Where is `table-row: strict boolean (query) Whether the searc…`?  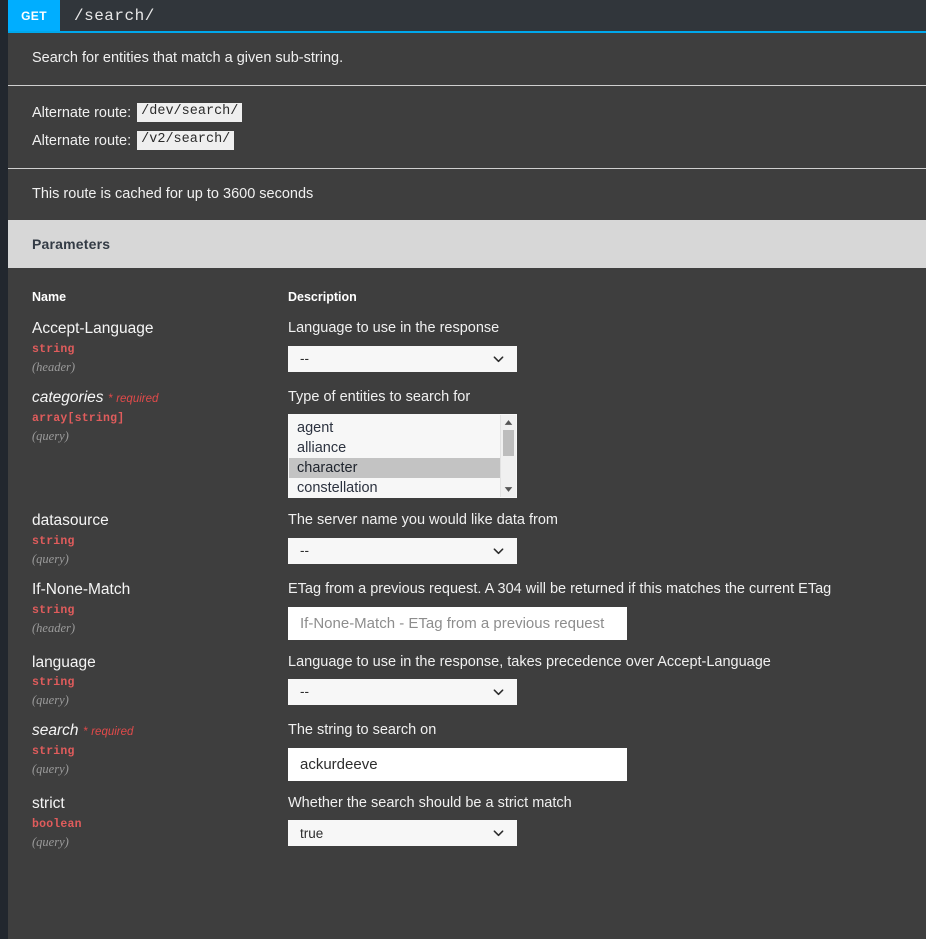
table-row: strict boolean (query) Whether the searc… is located at coordinates (467, 829).